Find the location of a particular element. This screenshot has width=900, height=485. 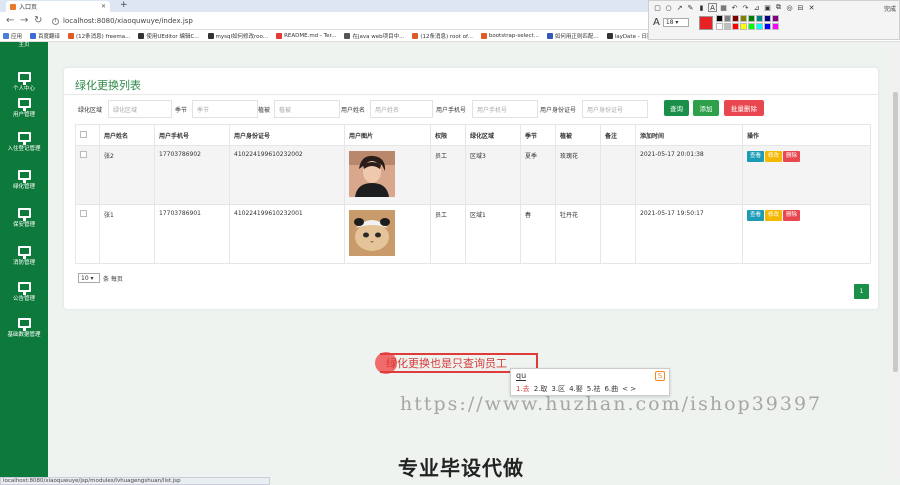

sidebar-item: 公告管理 is located at coordinates (24, 292).